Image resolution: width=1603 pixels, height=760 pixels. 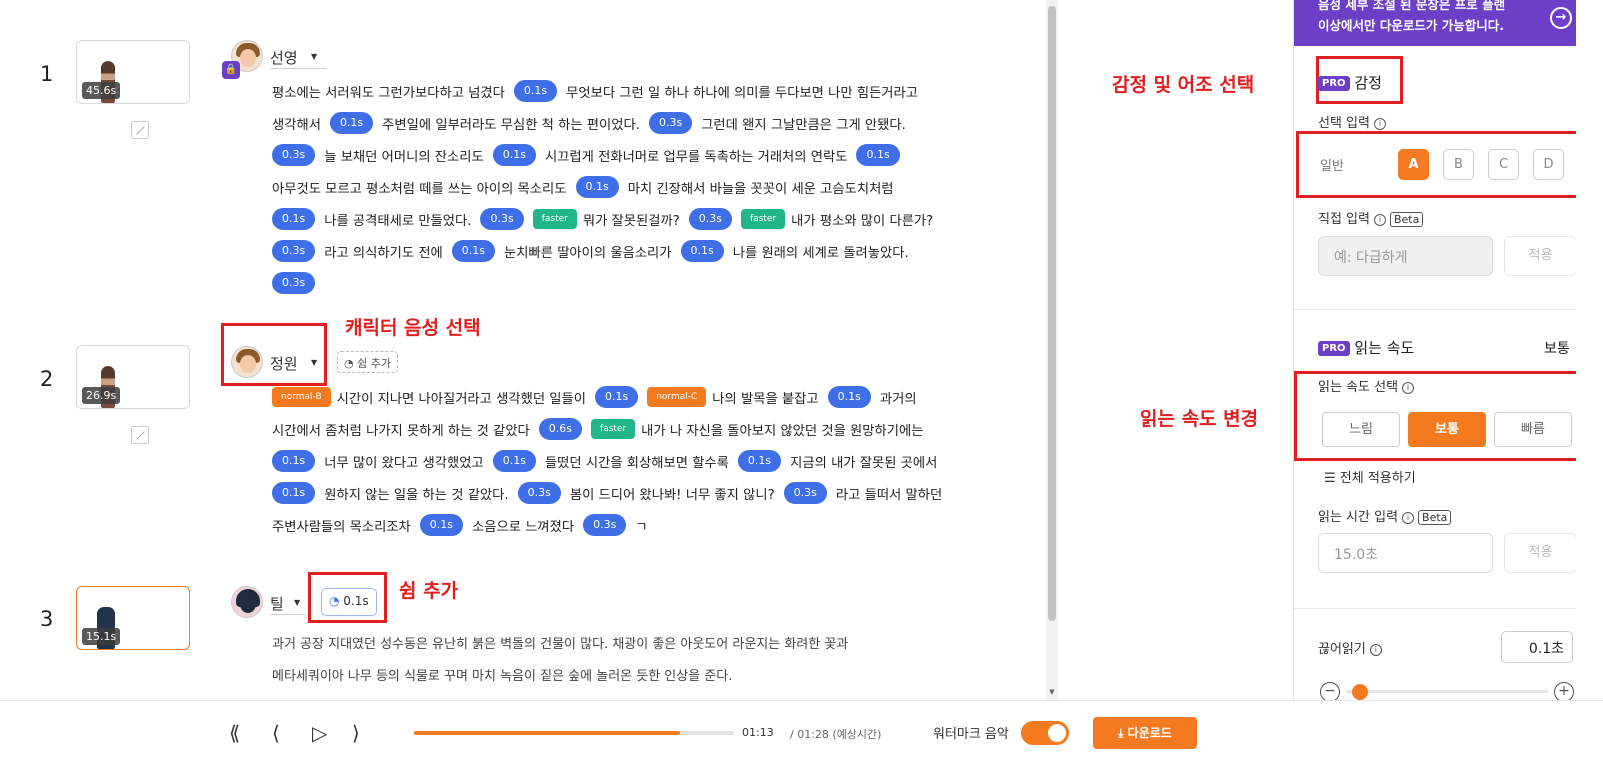 I want to click on pause-chip: 0.6s, so click(x=560, y=429).